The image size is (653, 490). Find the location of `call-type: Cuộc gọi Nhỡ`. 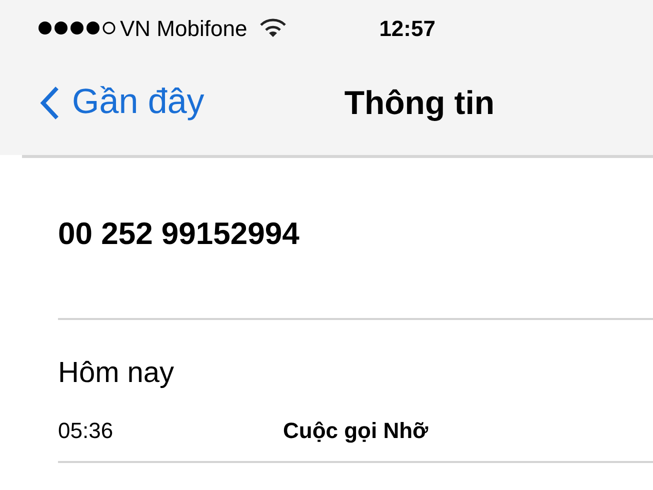

call-type: Cuộc gọi Nhỡ is located at coordinates (355, 430).